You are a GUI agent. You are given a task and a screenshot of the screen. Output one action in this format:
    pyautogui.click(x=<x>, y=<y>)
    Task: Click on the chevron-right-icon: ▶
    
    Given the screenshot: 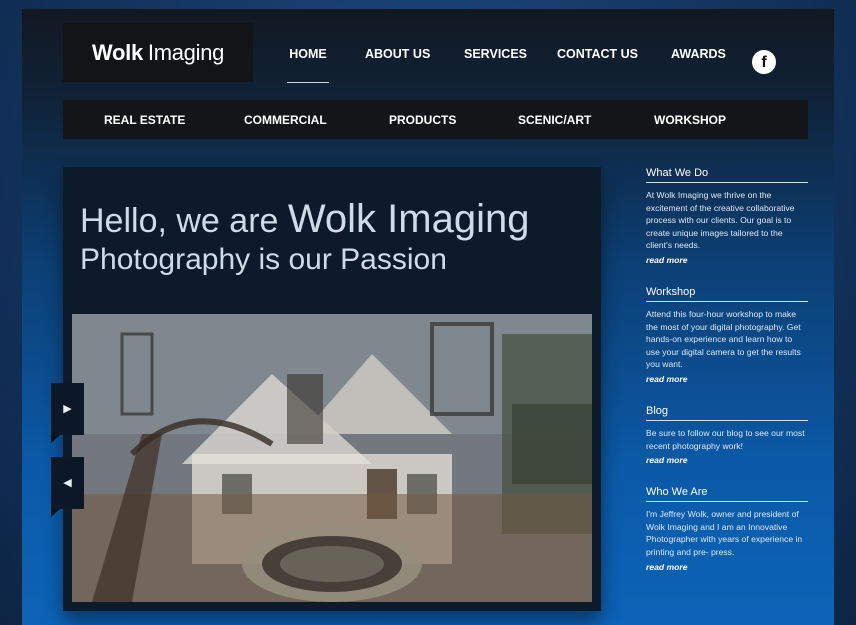 What is the action you would take?
    pyautogui.click(x=67, y=409)
    